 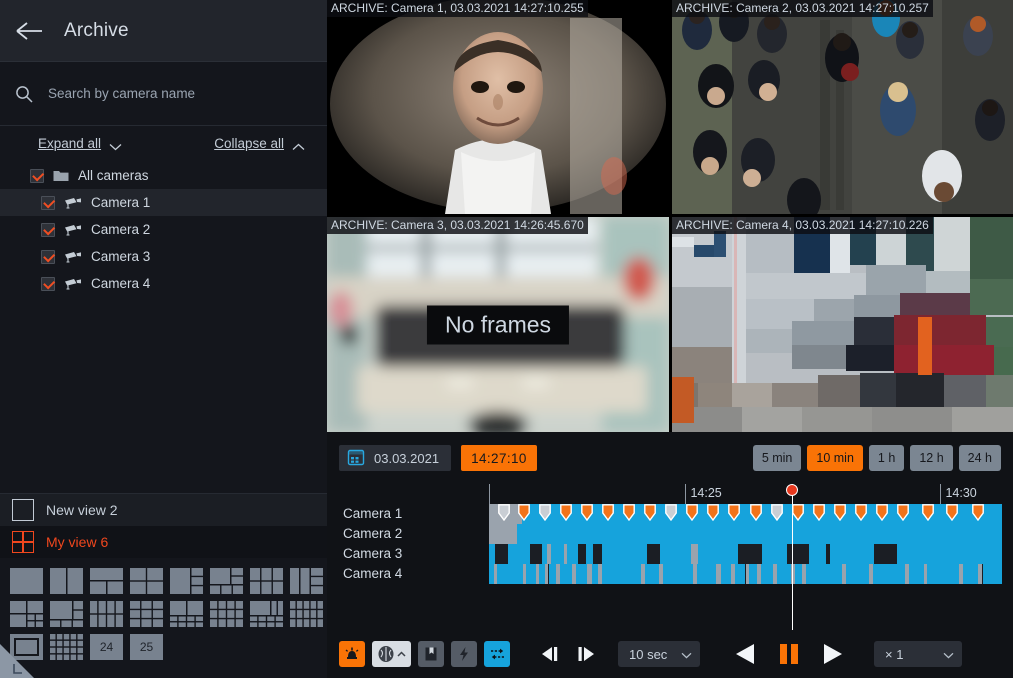 What do you see at coordinates (163, 175) in the screenshot?
I see `tree-item-all-cameras: All cameras` at bounding box center [163, 175].